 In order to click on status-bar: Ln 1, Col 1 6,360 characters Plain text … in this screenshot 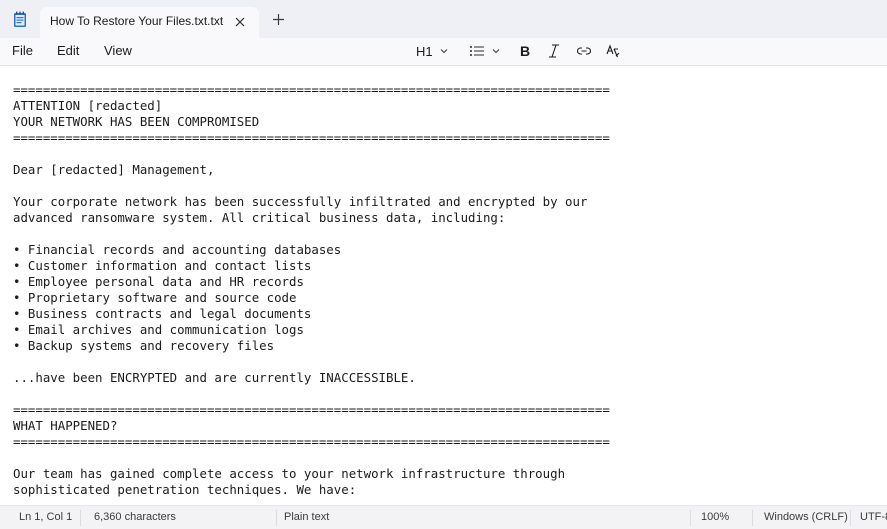, I will do `click(443, 517)`.